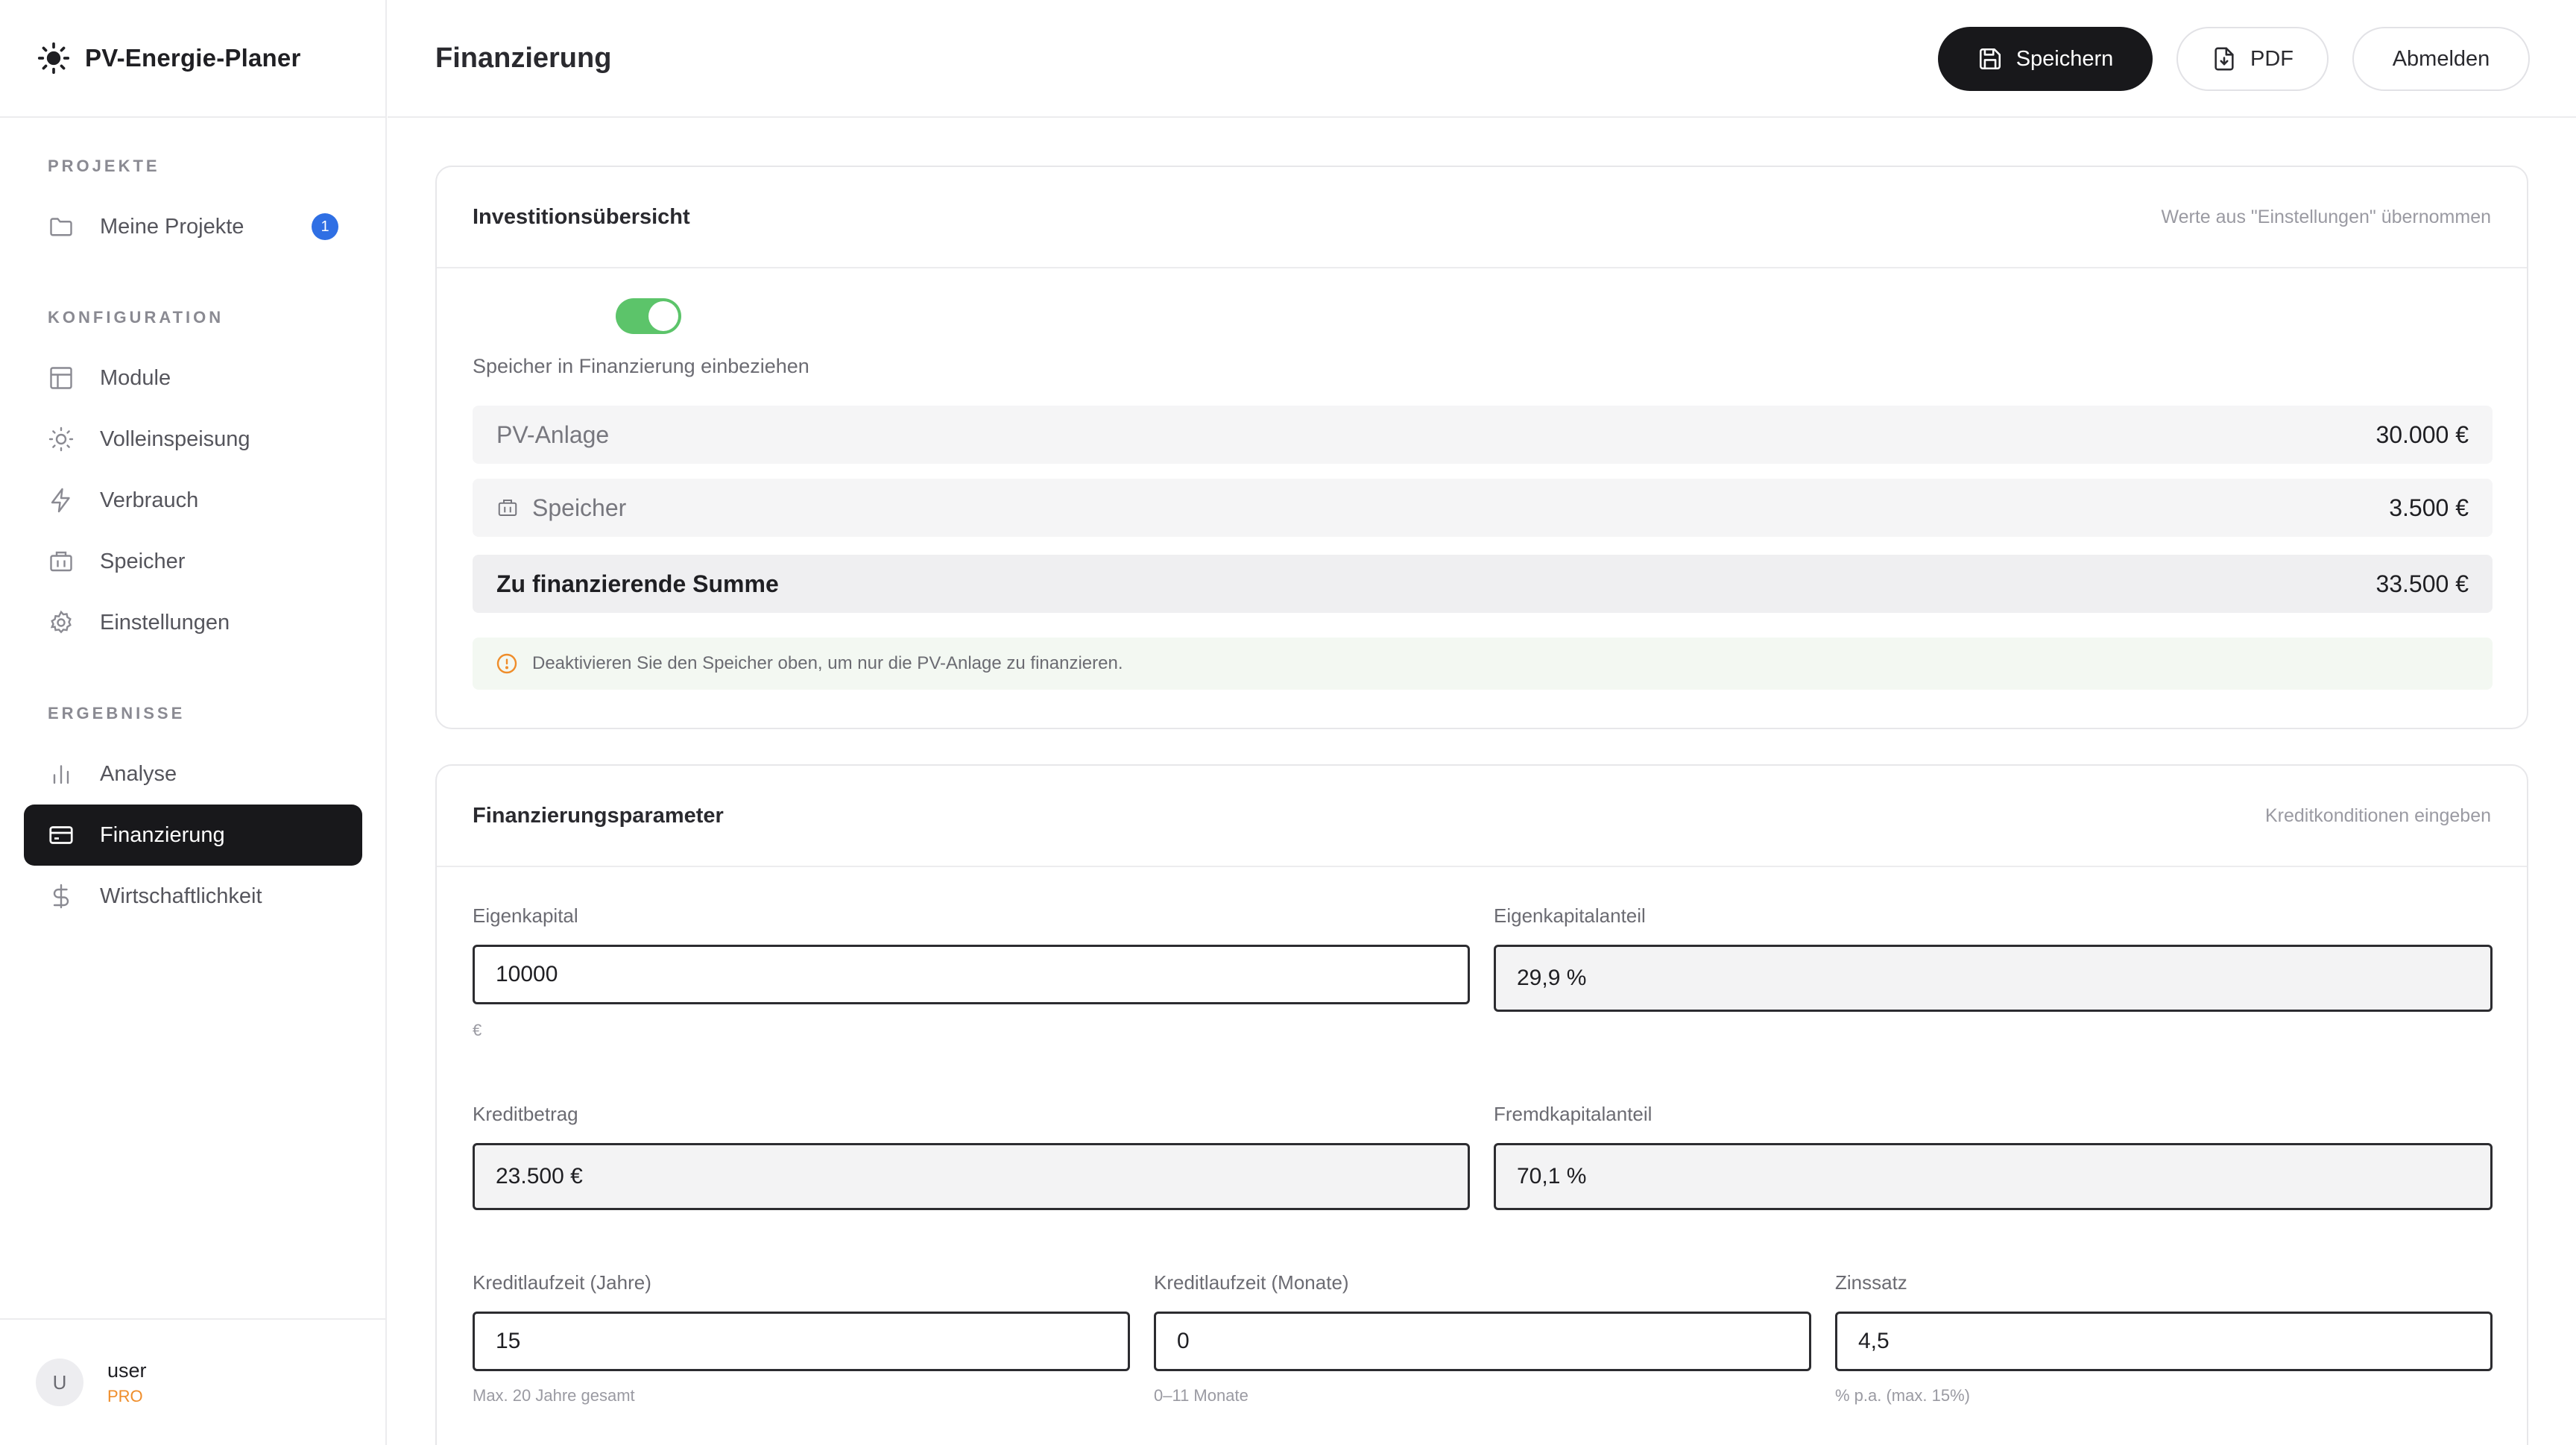 The image size is (2576, 1445). What do you see at coordinates (562, 1282) in the screenshot?
I see `term-years-label: Kreditlaufzeit (Jahre)` at bounding box center [562, 1282].